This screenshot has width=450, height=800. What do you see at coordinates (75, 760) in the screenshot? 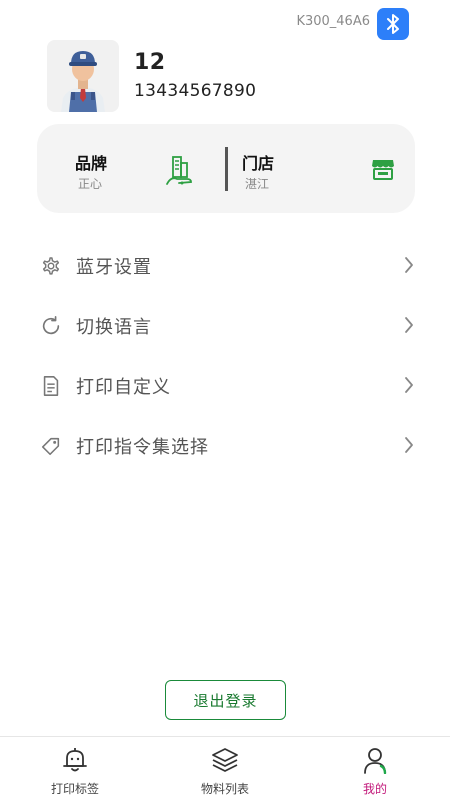
I see `print-label-icon` at bounding box center [75, 760].